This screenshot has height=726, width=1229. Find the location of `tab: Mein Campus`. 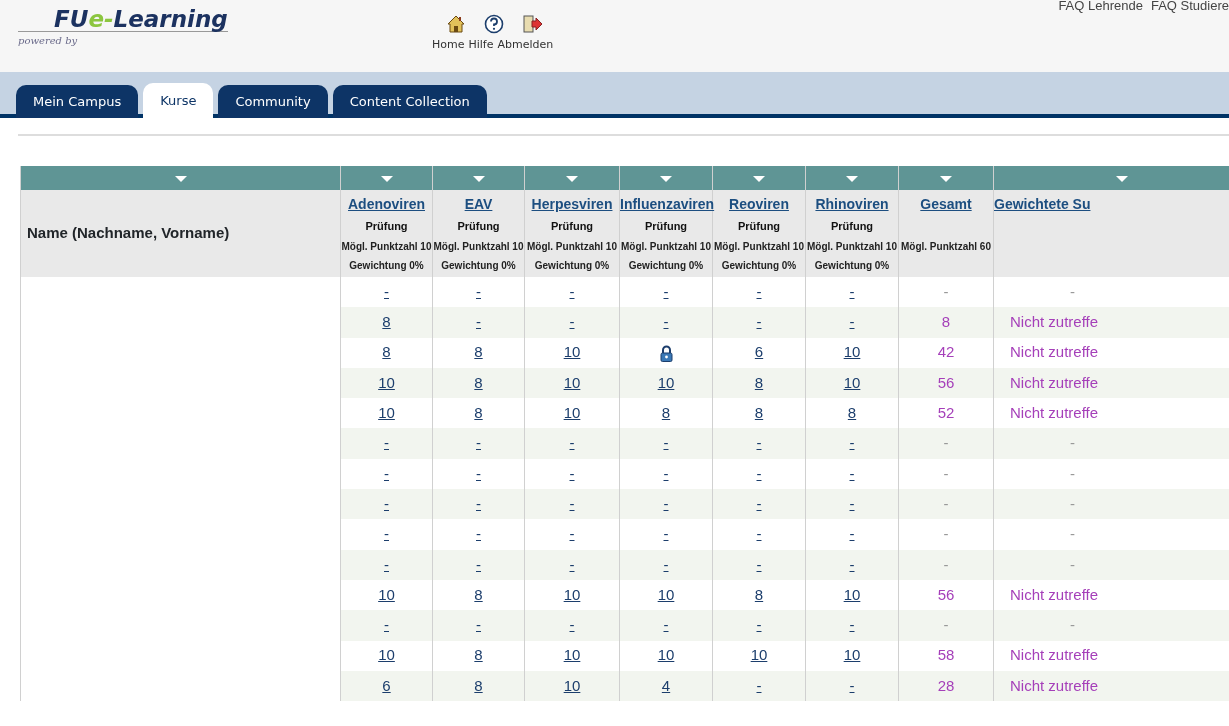

tab: Mein Campus is located at coordinates (77, 101).